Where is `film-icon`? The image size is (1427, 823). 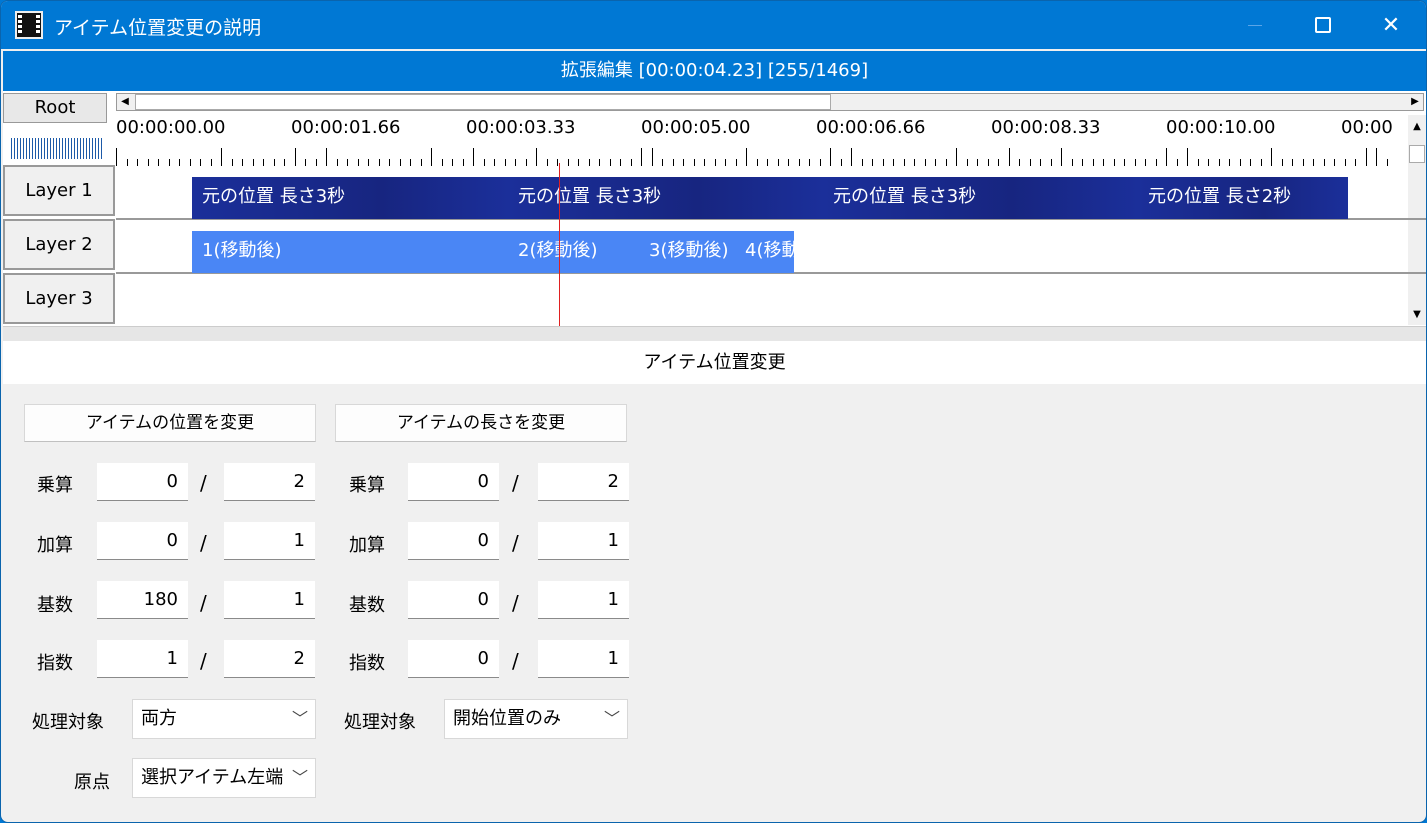
film-icon is located at coordinates (29, 25).